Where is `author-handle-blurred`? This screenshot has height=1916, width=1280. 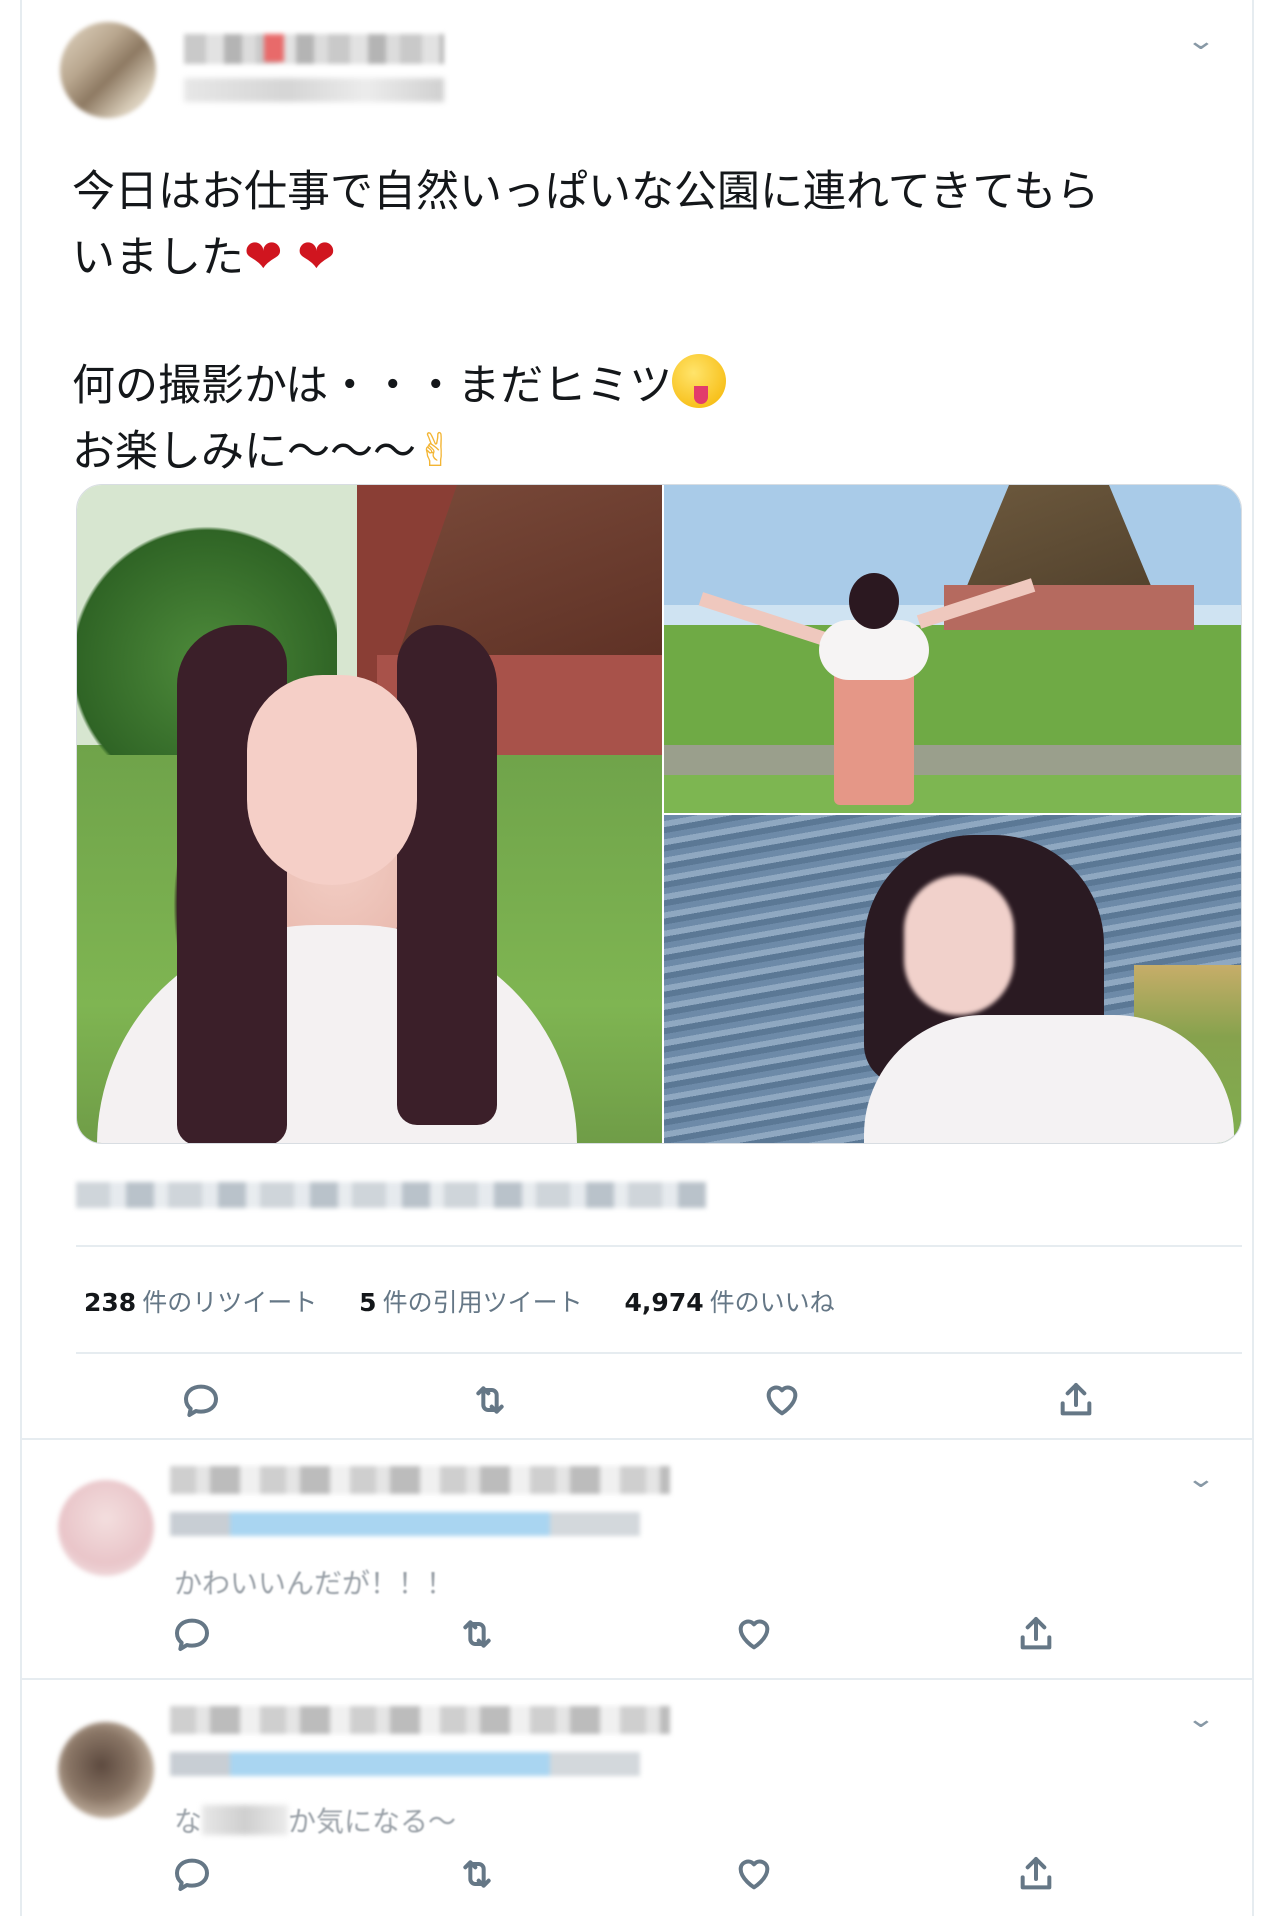
author-handle-blurred is located at coordinates (314, 90).